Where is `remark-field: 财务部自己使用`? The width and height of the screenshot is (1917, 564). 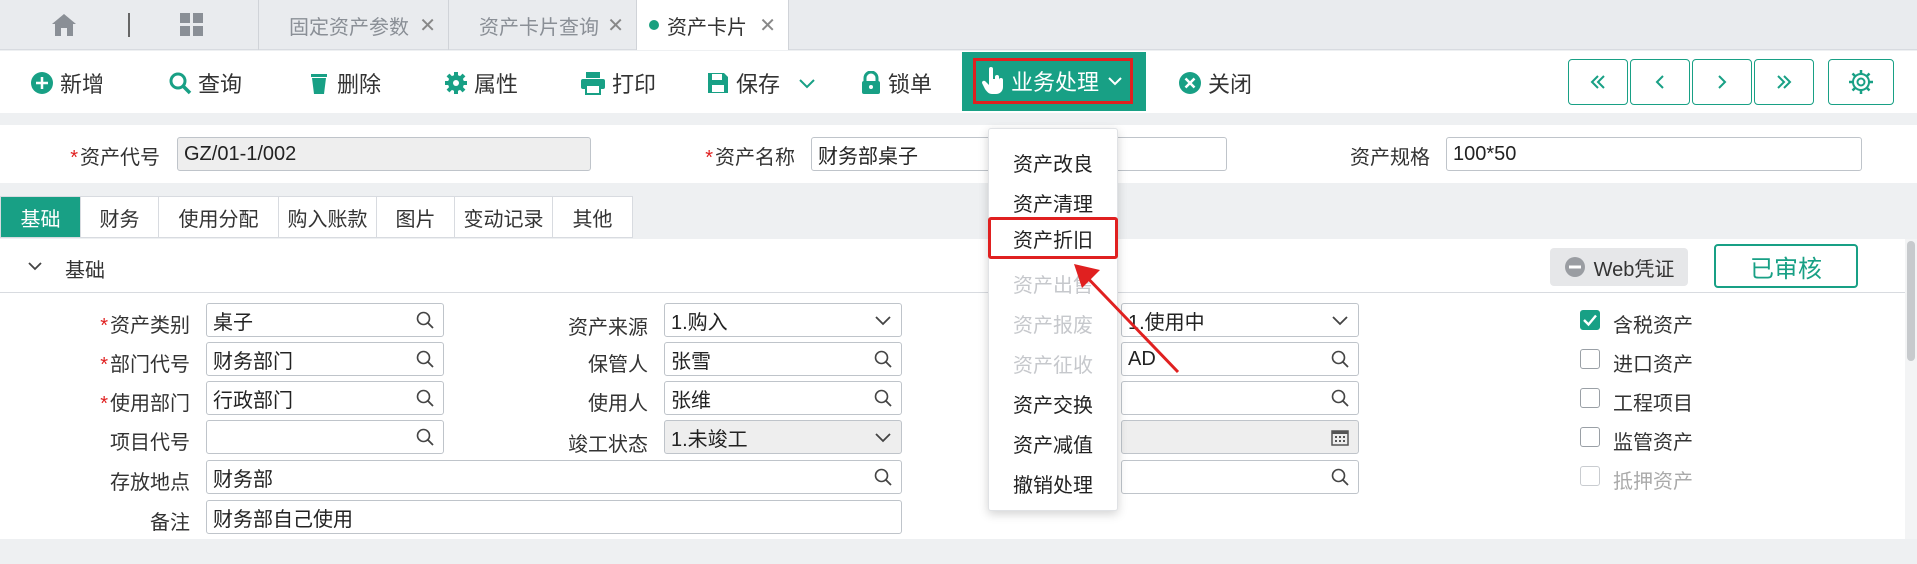
remark-field: 财务部自己使用 is located at coordinates (554, 517).